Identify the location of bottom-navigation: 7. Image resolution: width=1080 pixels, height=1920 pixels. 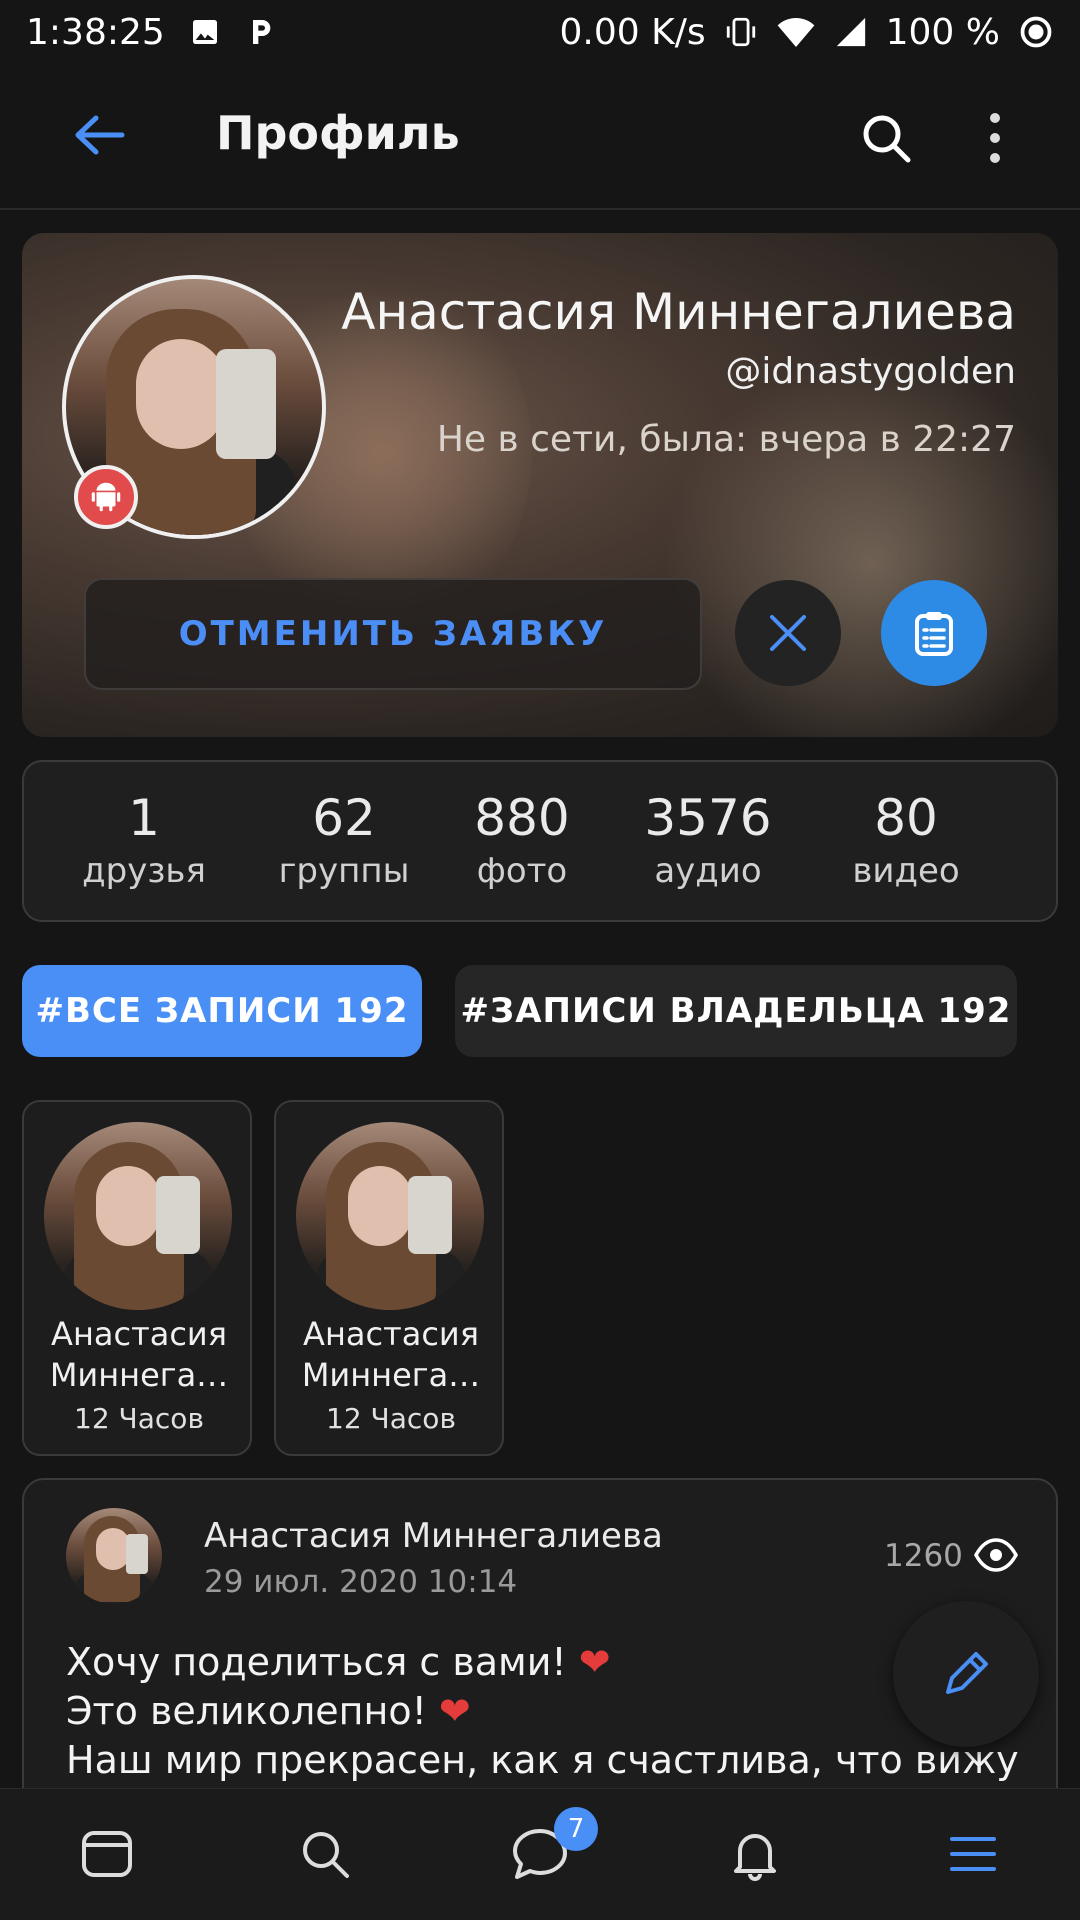
(540, 1854).